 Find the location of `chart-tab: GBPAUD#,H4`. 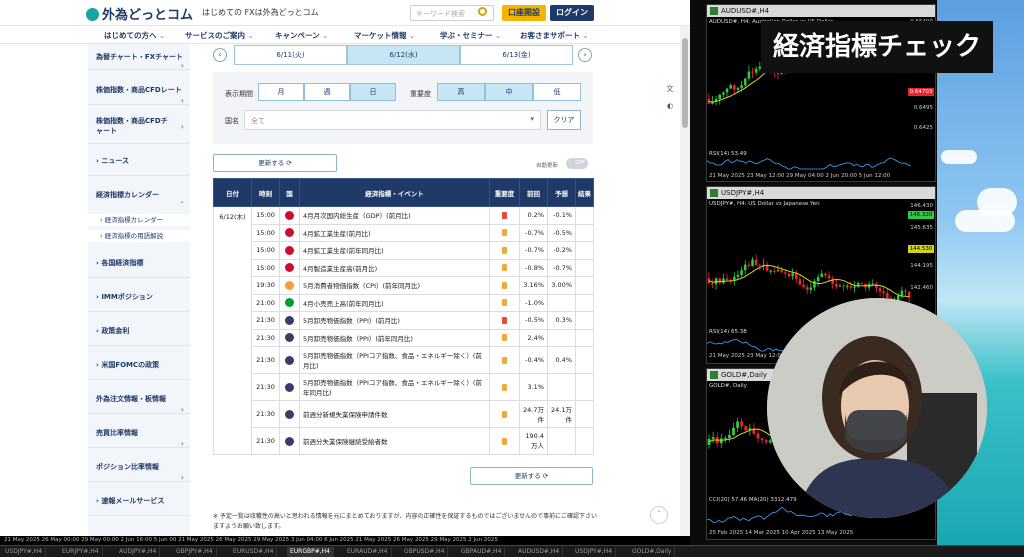

chart-tab: GBPAUD#,H4 is located at coordinates (482, 552).